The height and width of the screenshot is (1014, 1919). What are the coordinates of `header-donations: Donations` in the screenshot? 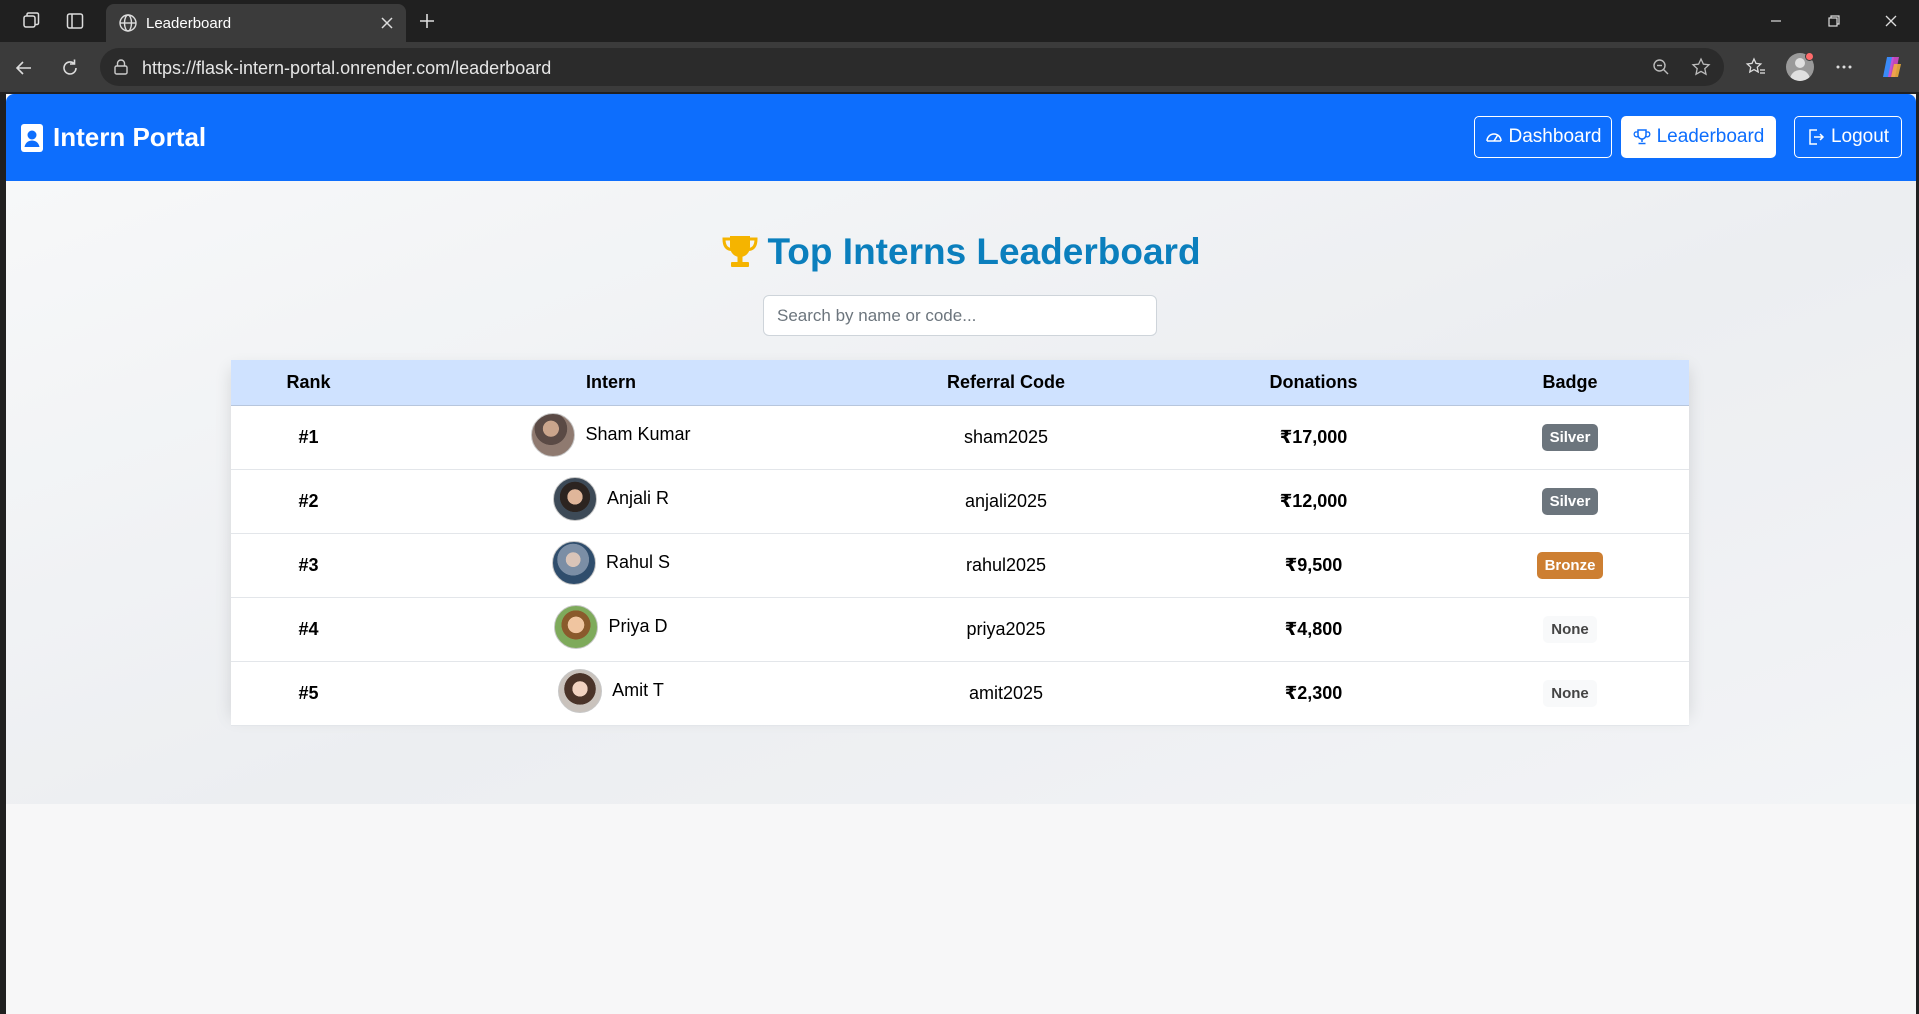 It's located at (1313, 383).